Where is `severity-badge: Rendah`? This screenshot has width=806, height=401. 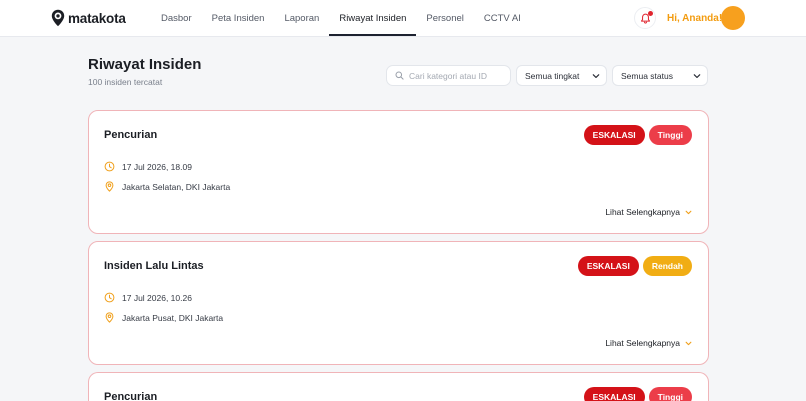
severity-badge: Rendah is located at coordinates (667, 266).